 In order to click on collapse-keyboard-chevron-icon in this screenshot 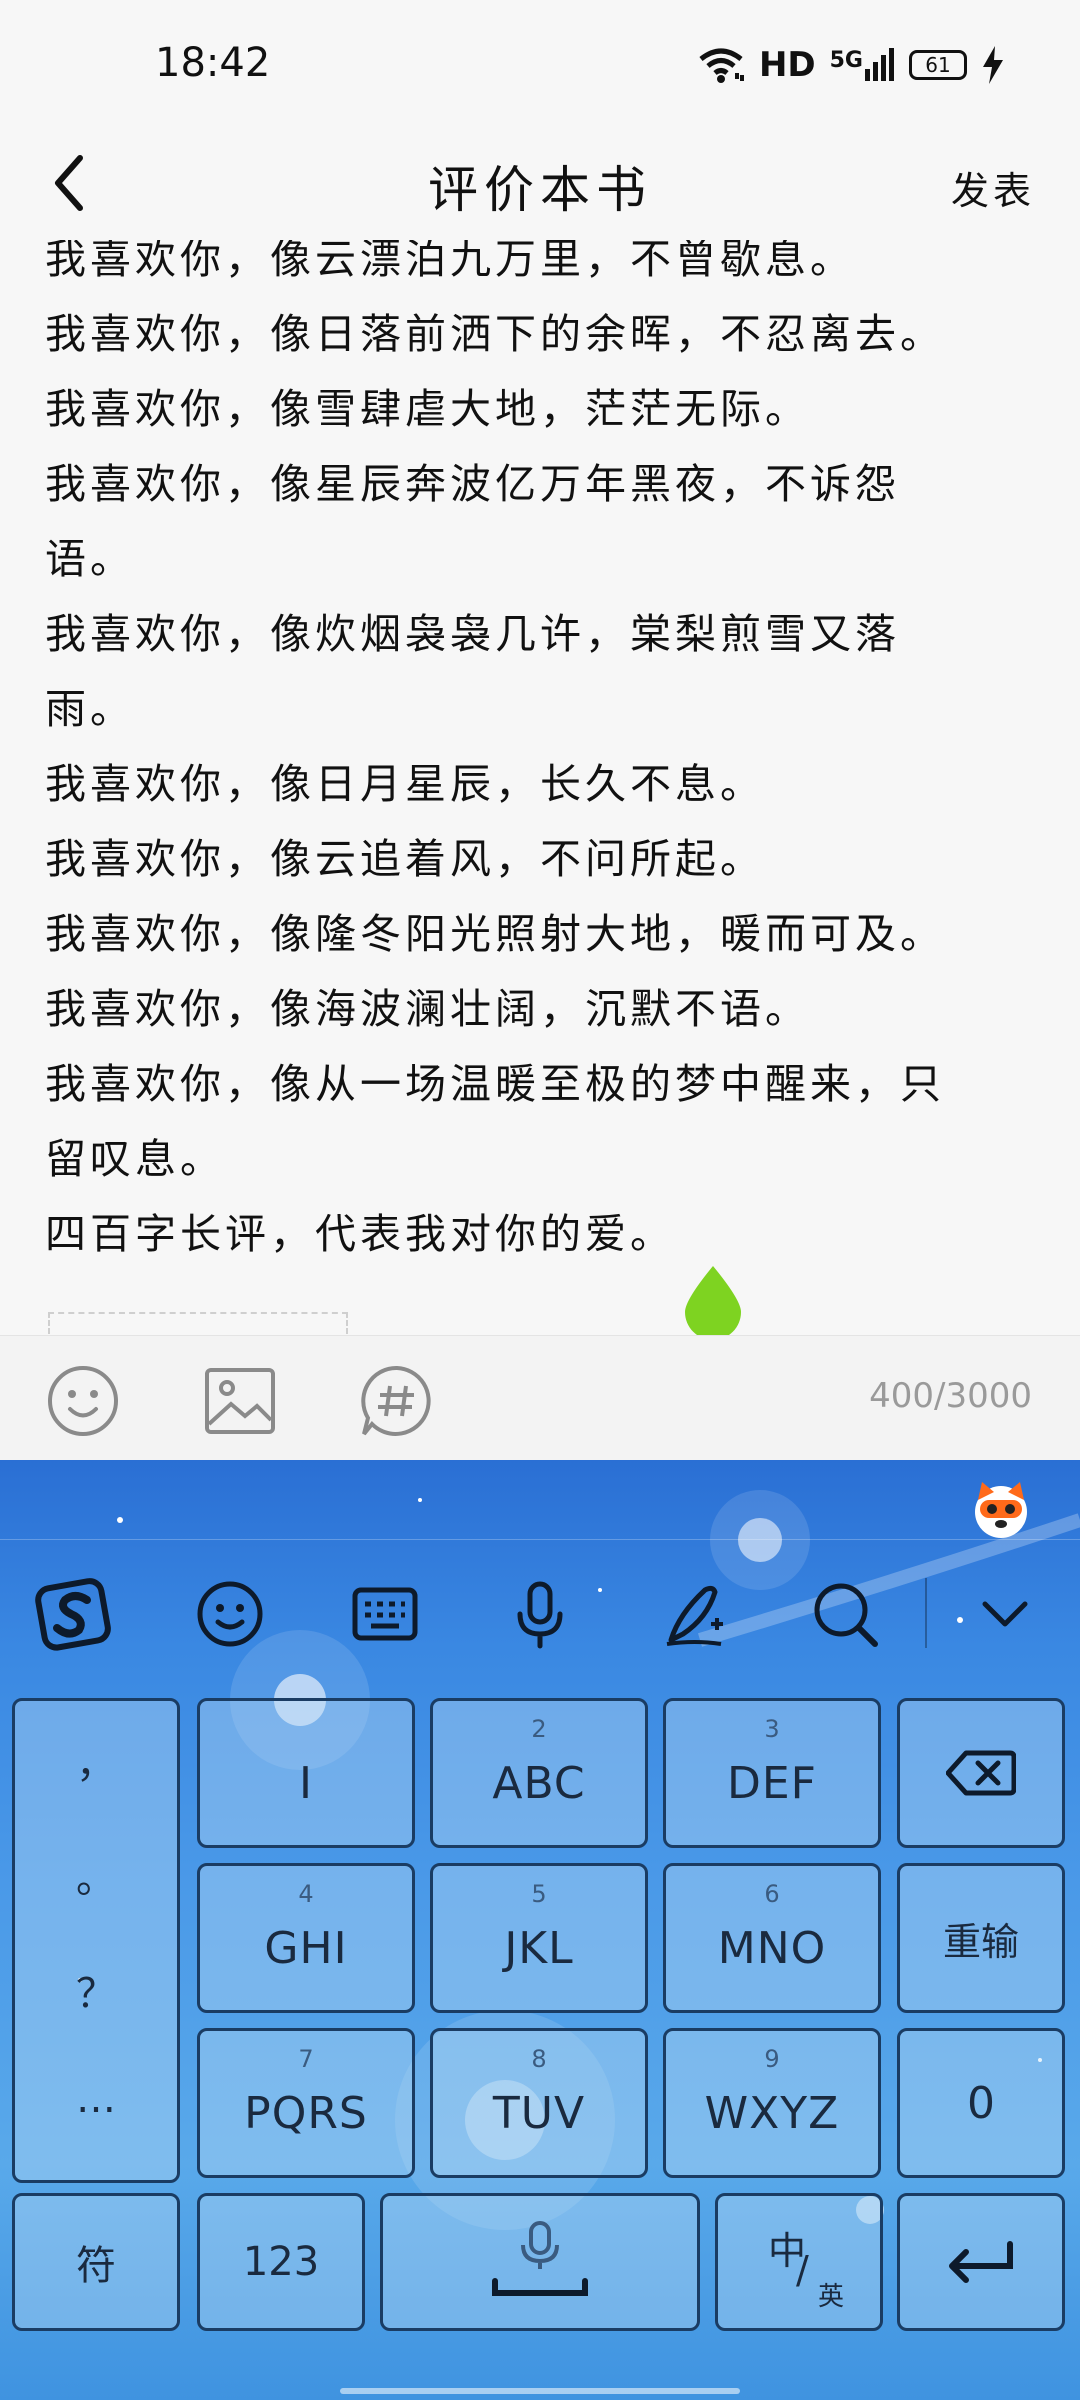, I will do `click(1005, 1614)`.